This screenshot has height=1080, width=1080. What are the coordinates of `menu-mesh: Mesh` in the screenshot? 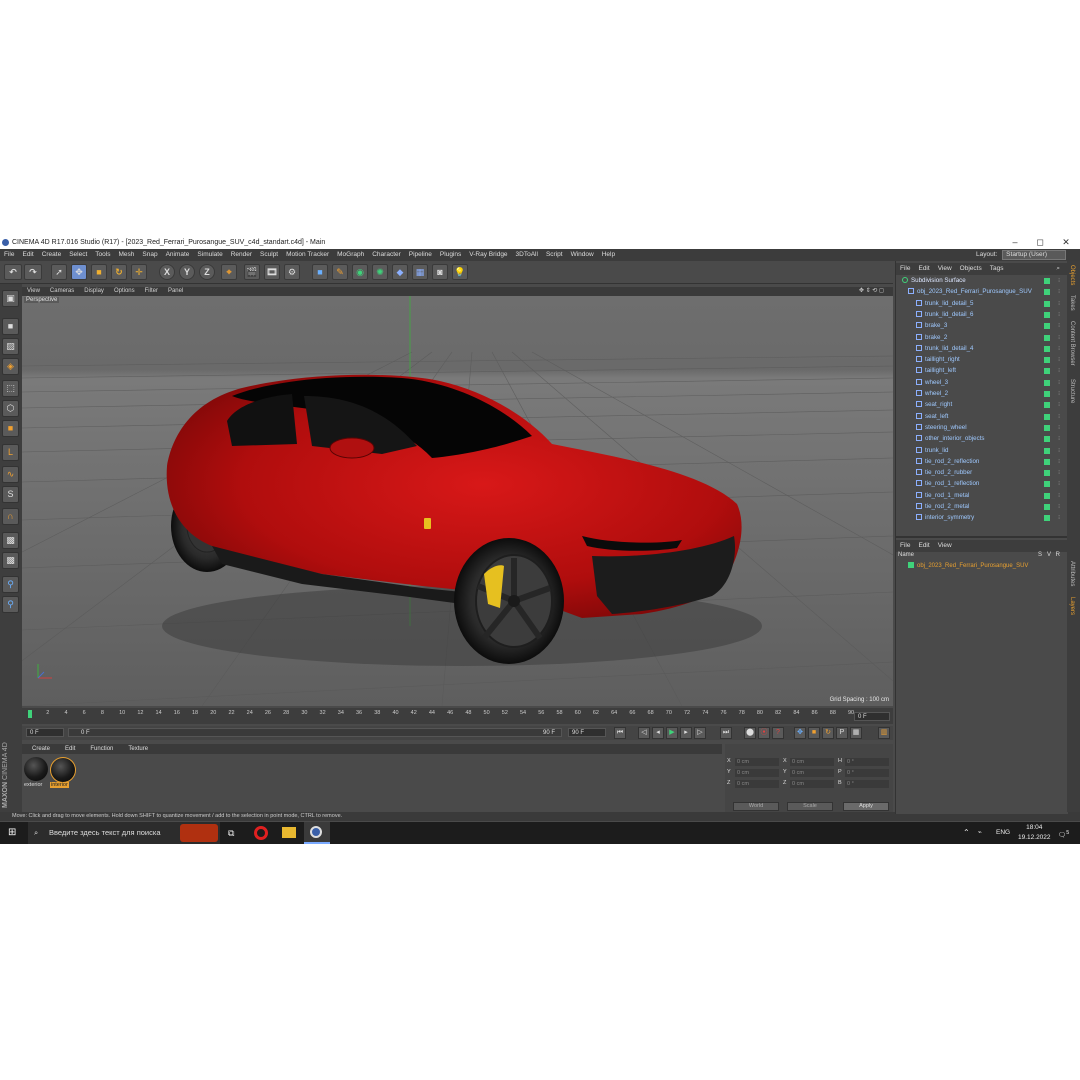 It's located at (126, 255).